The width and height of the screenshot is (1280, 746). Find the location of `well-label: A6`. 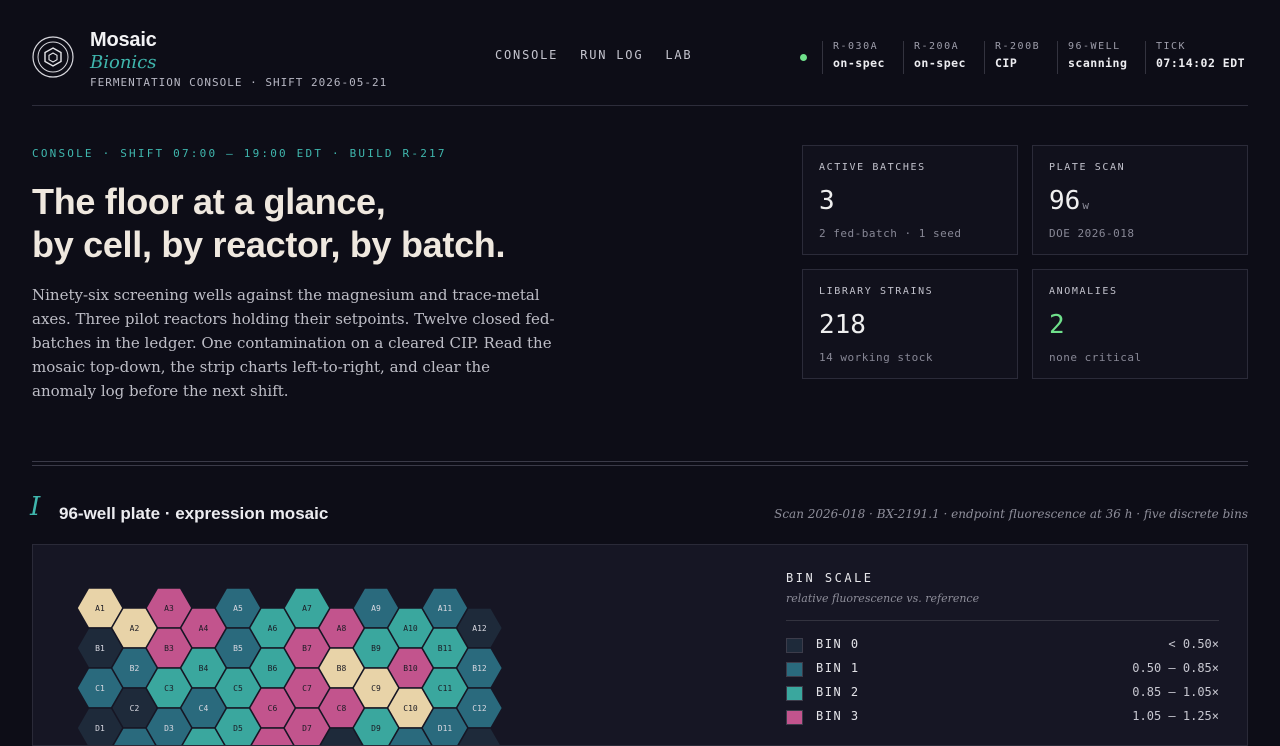

well-label: A6 is located at coordinates (273, 628).